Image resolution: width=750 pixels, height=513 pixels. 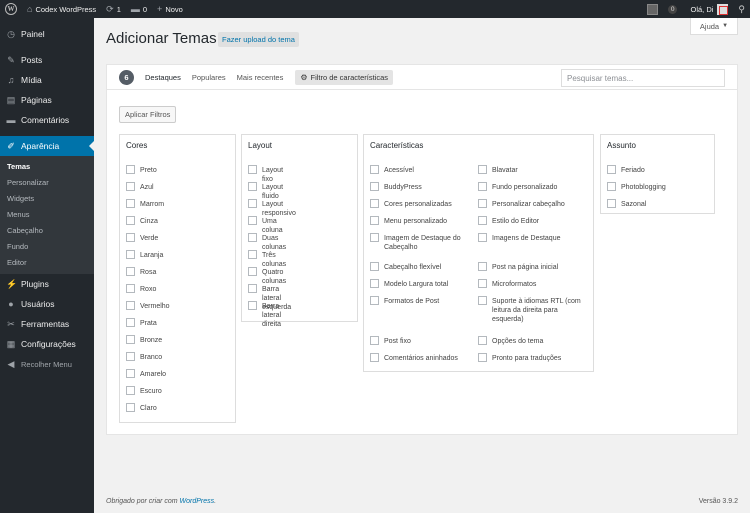 I want to click on menu-item-midia: ♫ Mídia, so click(x=47, y=80).